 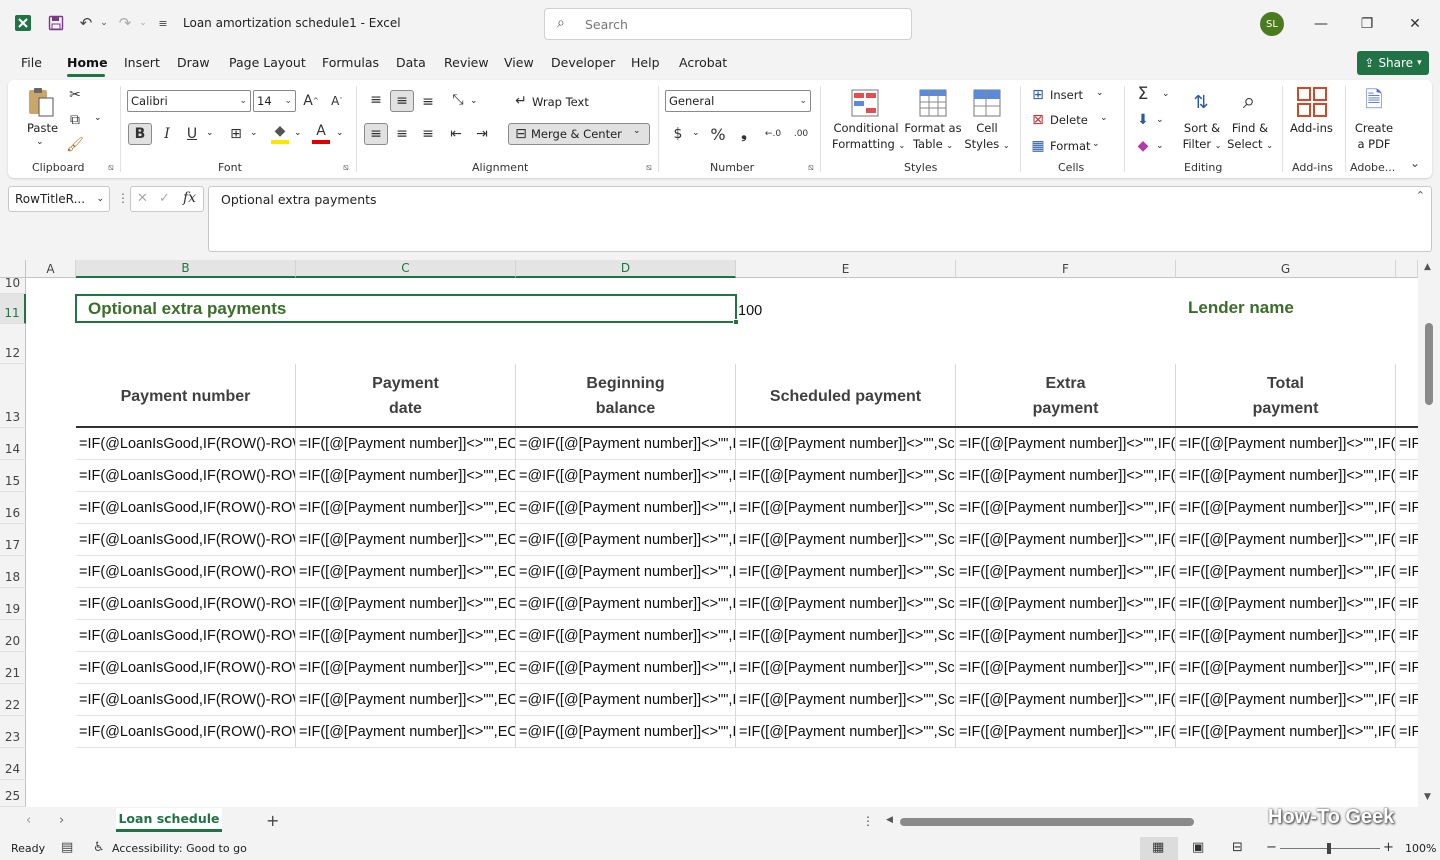 I want to click on formula-cell-h: =IF, so click(x=1407, y=700).